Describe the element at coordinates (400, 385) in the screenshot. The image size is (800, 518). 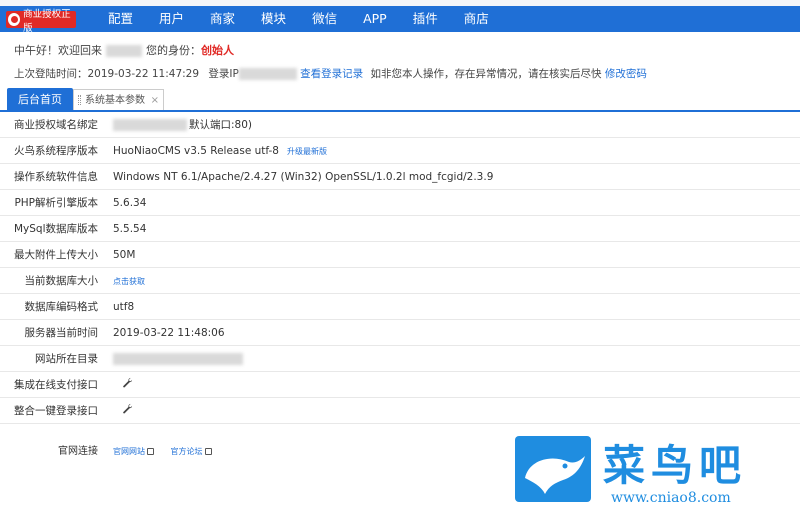
I see `table-row: 集成在线支付接口` at that location.